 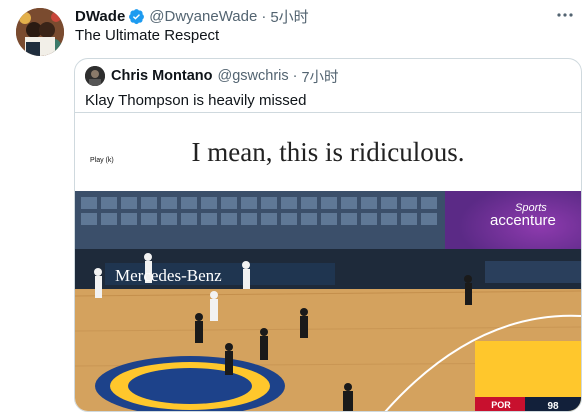 What do you see at coordinates (253, 76) in the screenshot?
I see `quoted-author-handle: @gswchris` at bounding box center [253, 76].